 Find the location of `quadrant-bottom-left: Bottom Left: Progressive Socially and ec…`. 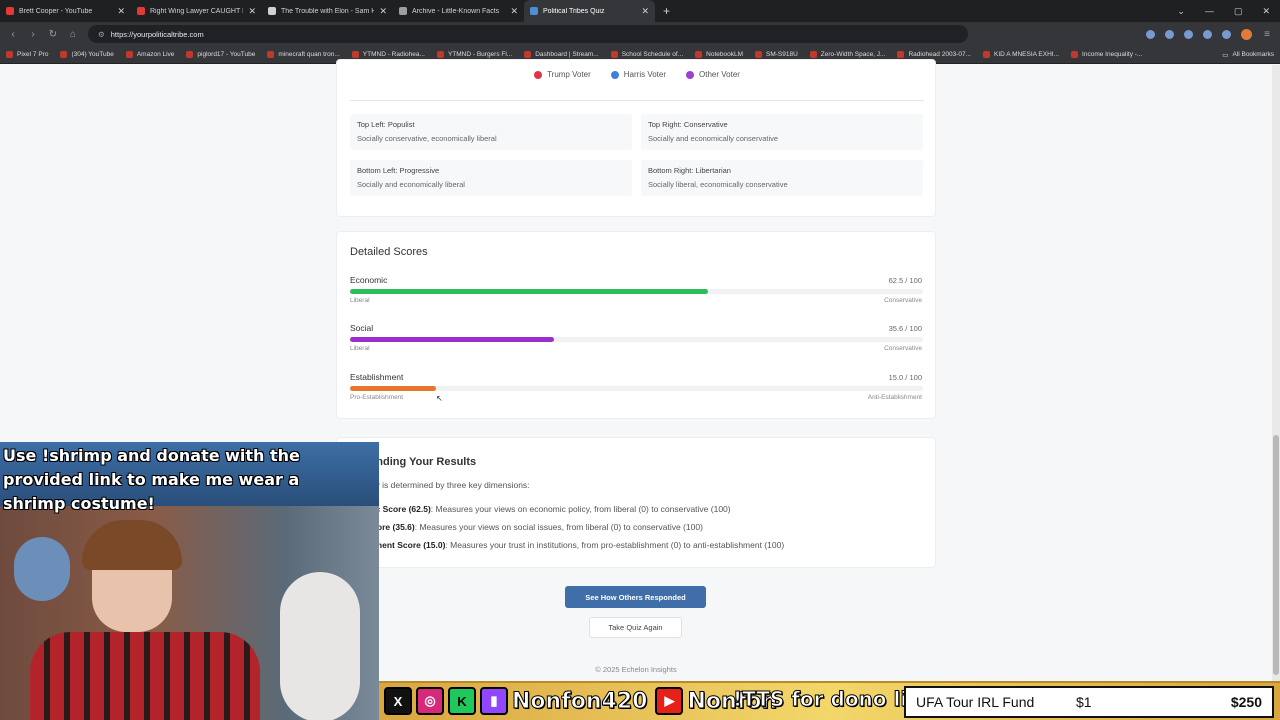

quadrant-bottom-left: Bottom Left: Progressive Socially and ec… is located at coordinates (491, 178).